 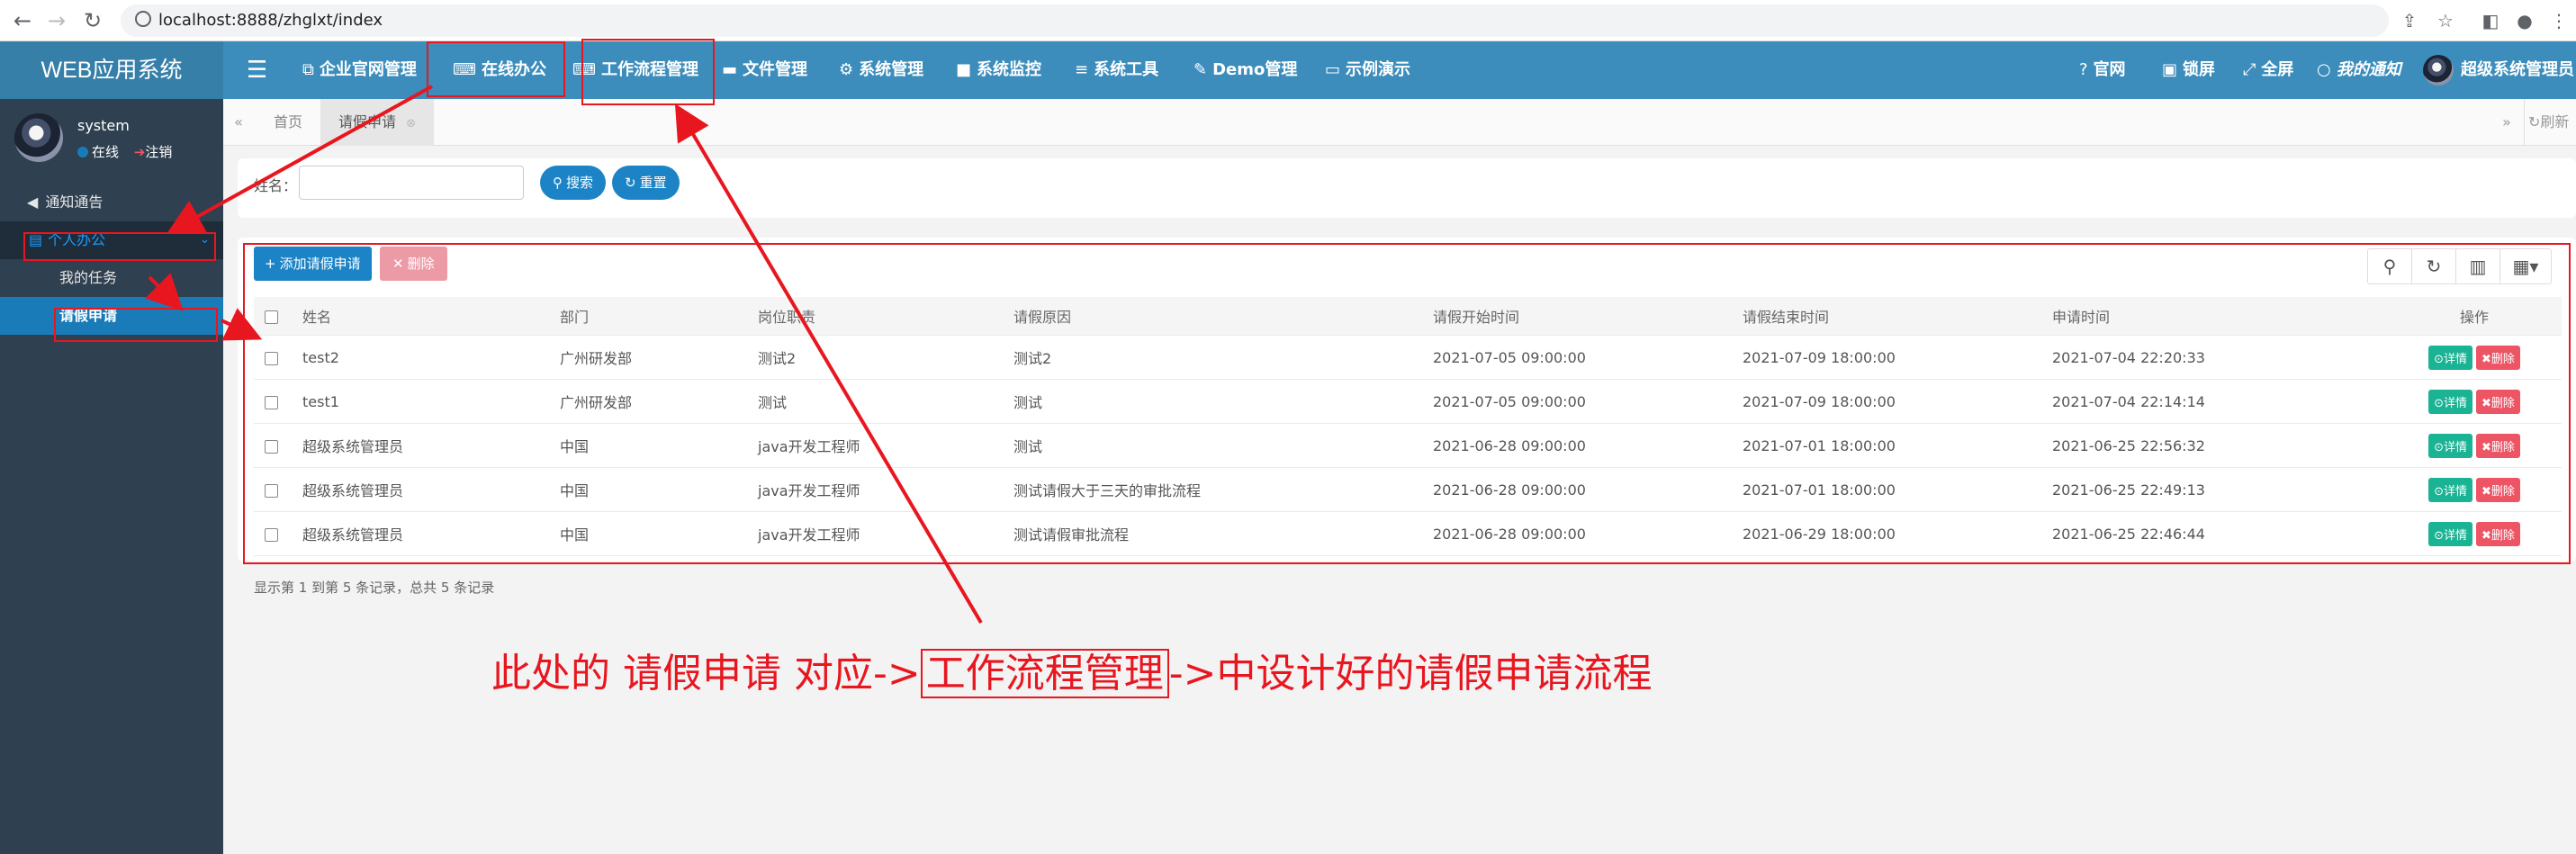 I want to click on arrow-to-table, so click(x=242, y=324).